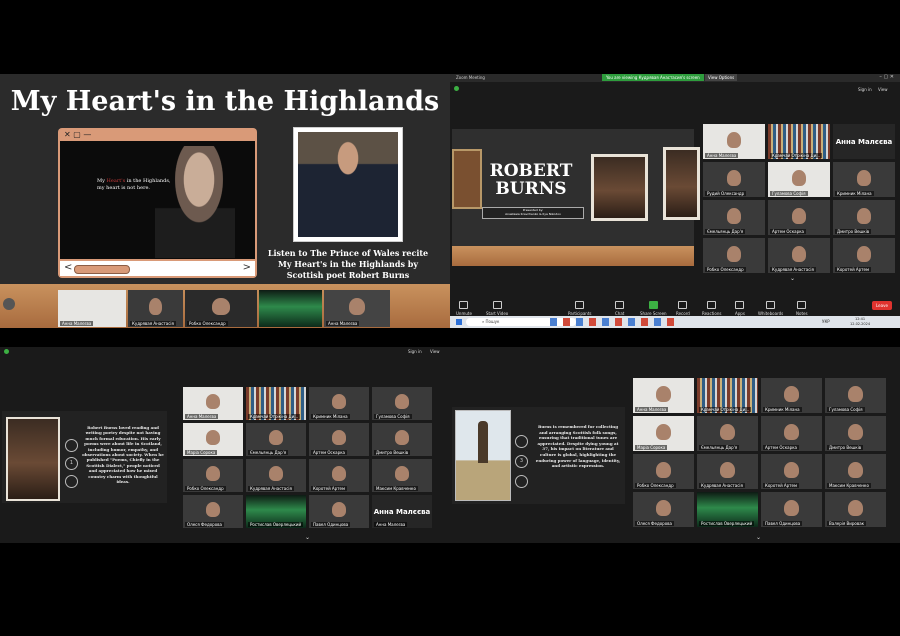 The height and width of the screenshot is (636, 900). What do you see at coordinates (740, 308) in the screenshot?
I see `apps-button: Apps` at bounding box center [740, 308].